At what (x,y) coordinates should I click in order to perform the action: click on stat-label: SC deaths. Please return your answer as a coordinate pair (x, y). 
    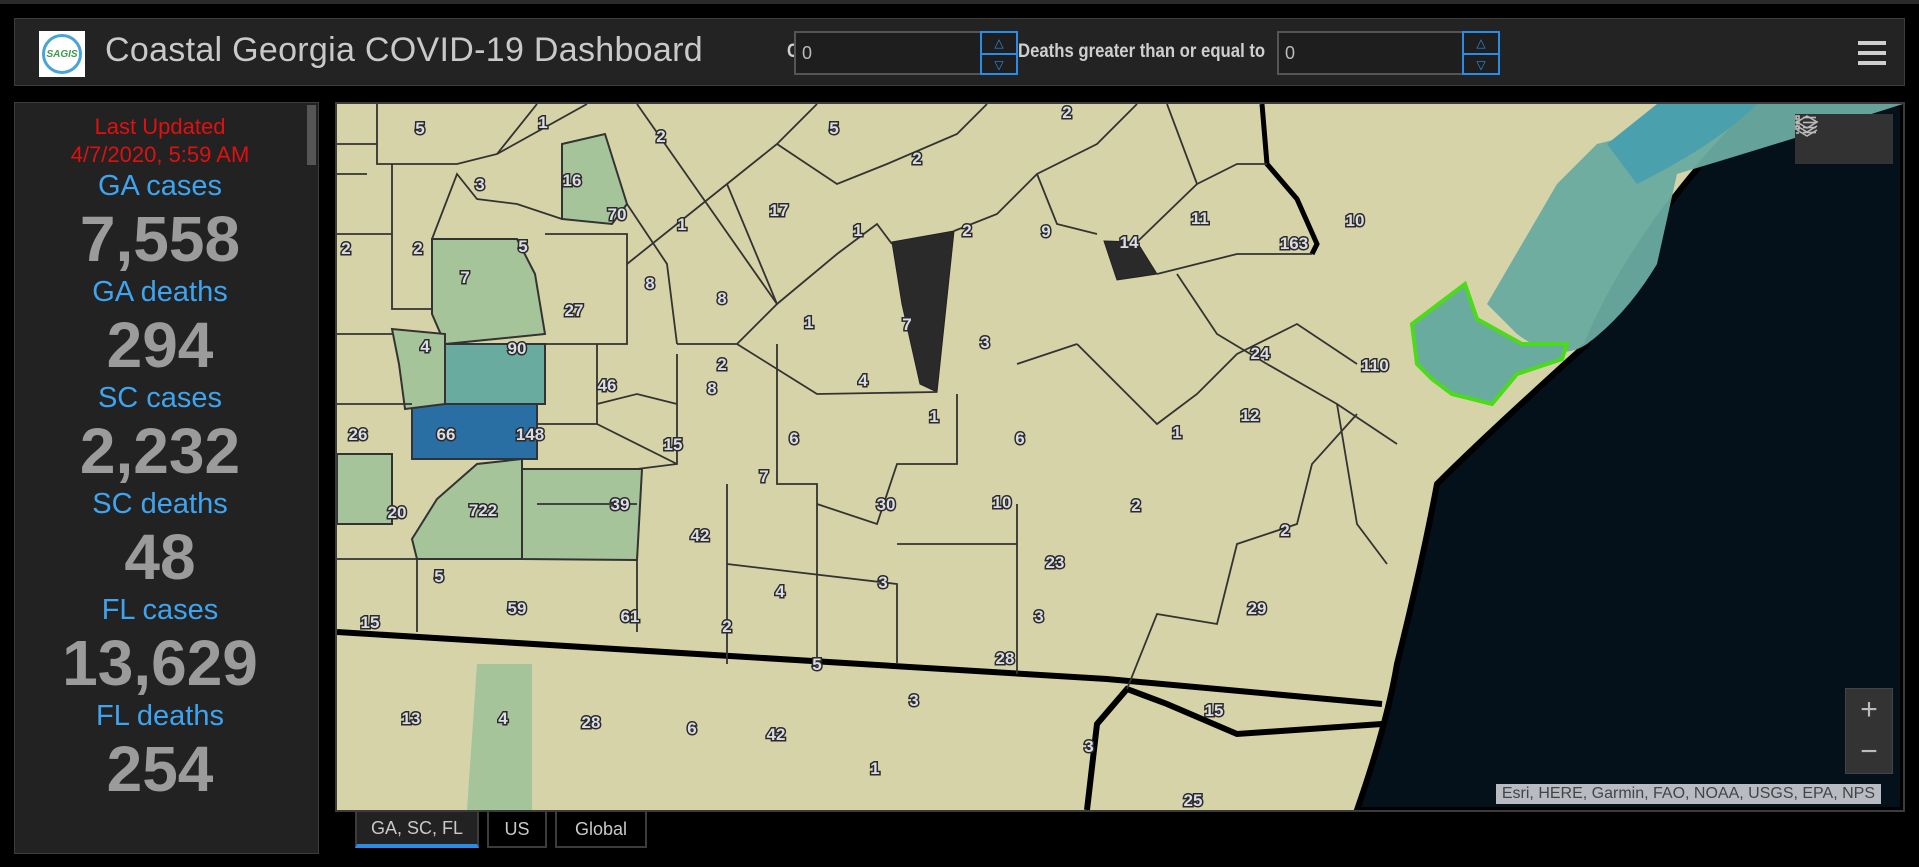
    Looking at the image, I should click on (160, 504).